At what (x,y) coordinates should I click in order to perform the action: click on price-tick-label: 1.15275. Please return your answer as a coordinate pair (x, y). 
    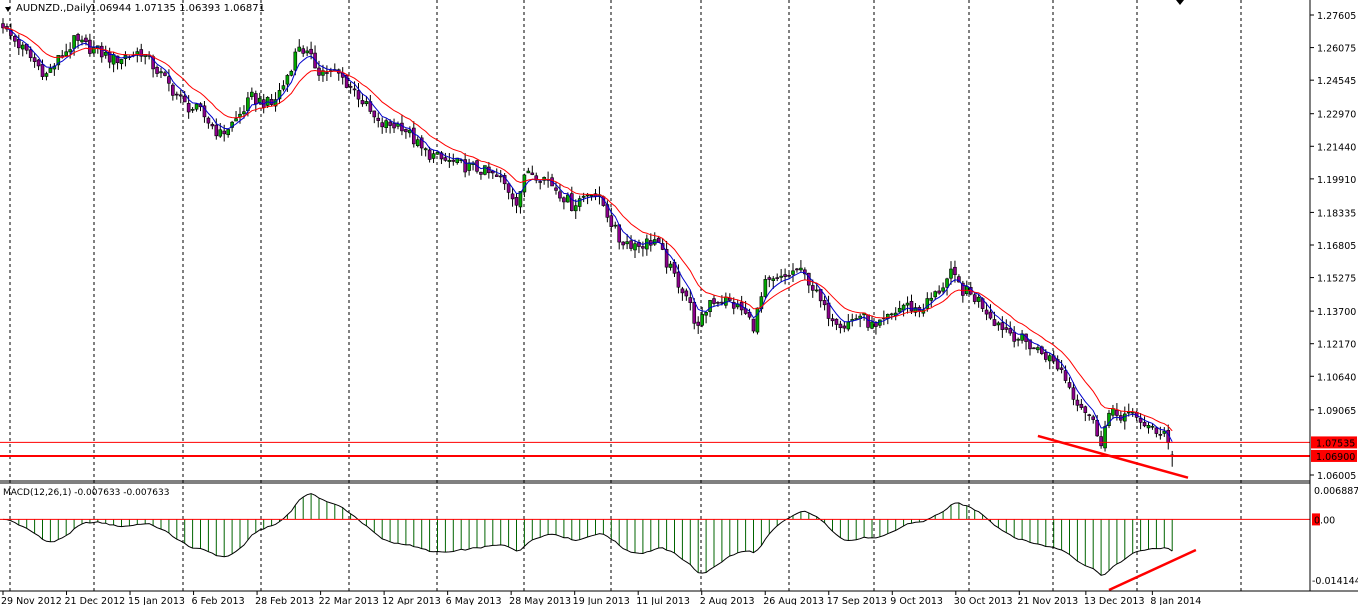
    Looking at the image, I should click on (1336, 279).